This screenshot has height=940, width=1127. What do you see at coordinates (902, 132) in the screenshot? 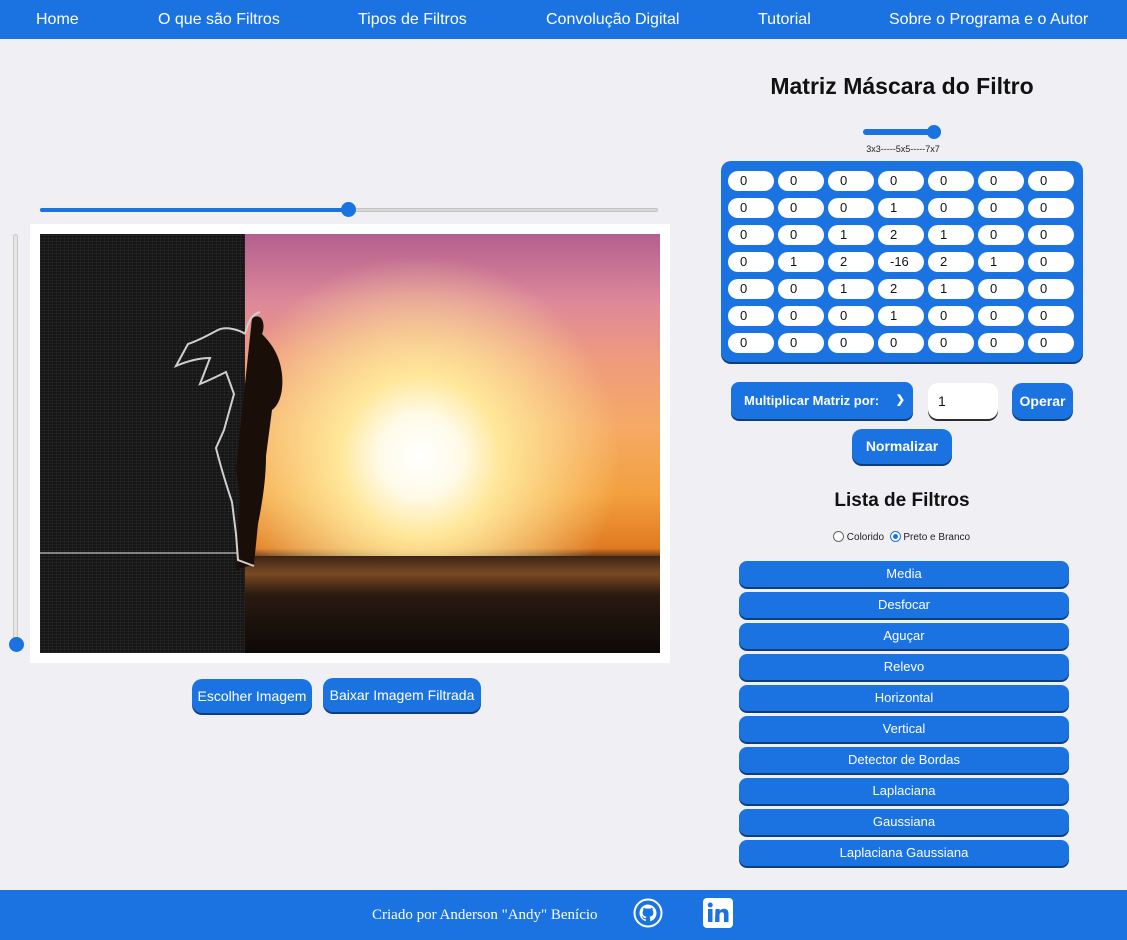
I see `matrix-size-slider` at bounding box center [902, 132].